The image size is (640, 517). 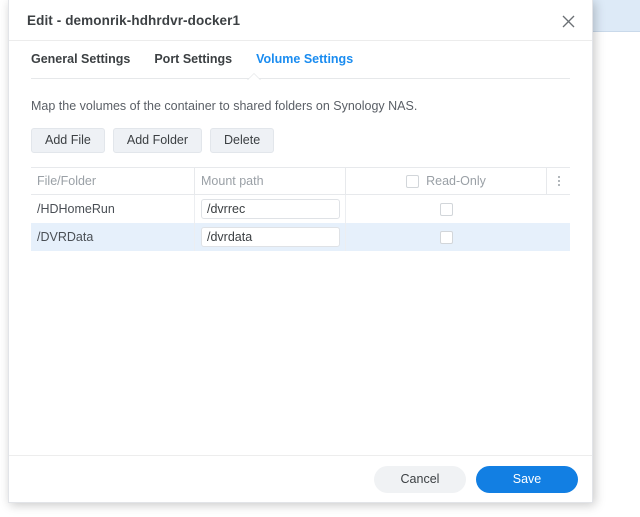 I want to click on cell-file-folder: /HDHomeRun, so click(x=113, y=209).